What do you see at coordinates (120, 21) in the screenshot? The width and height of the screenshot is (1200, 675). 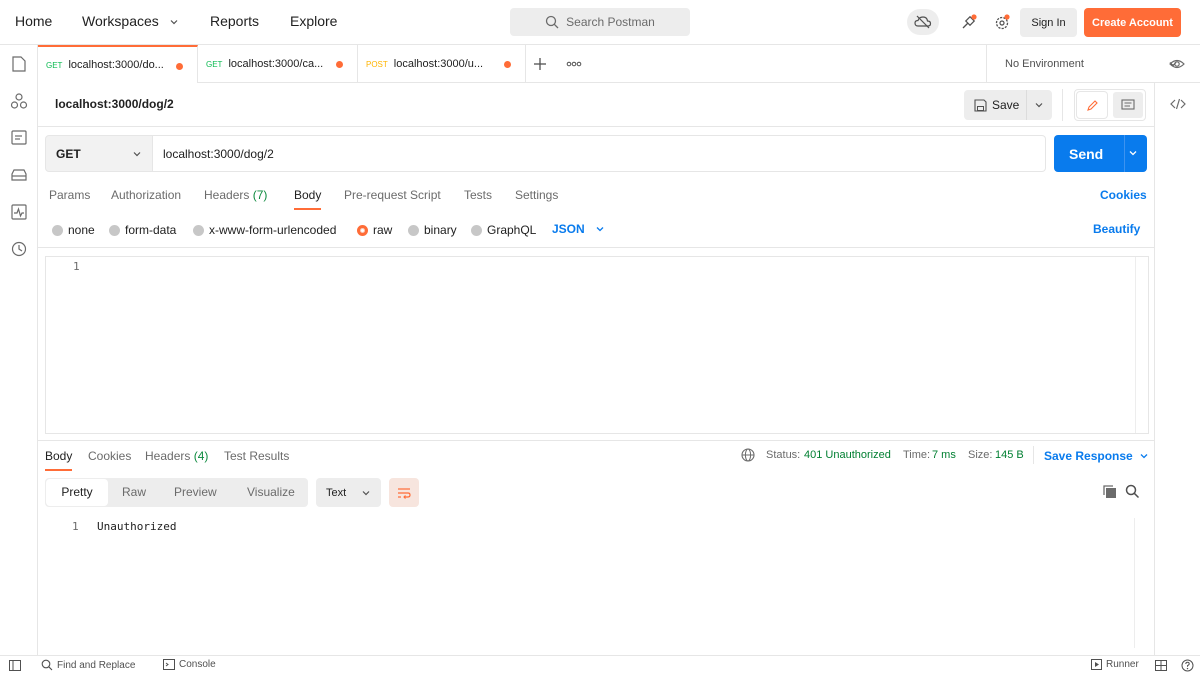 I see `nav-workspaces-label: Workspaces` at bounding box center [120, 21].